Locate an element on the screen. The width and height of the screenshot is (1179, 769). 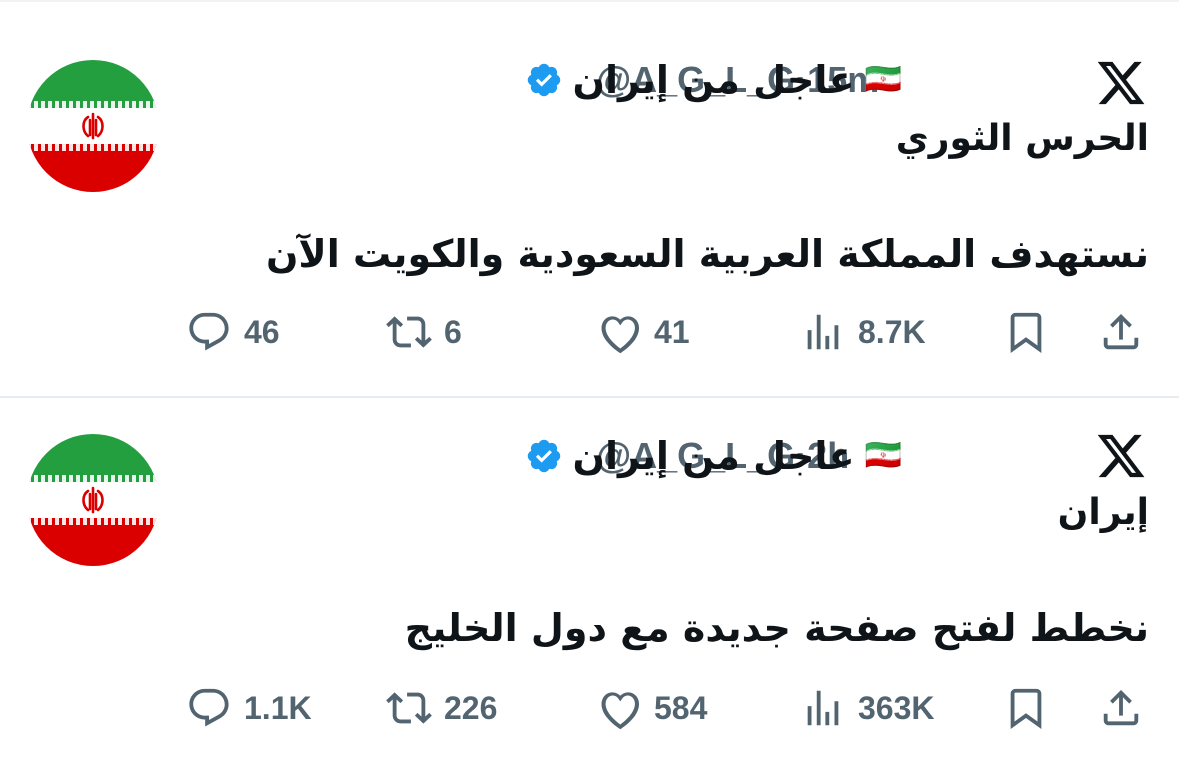
like-count: 41 is located at coordinates (672, 331).